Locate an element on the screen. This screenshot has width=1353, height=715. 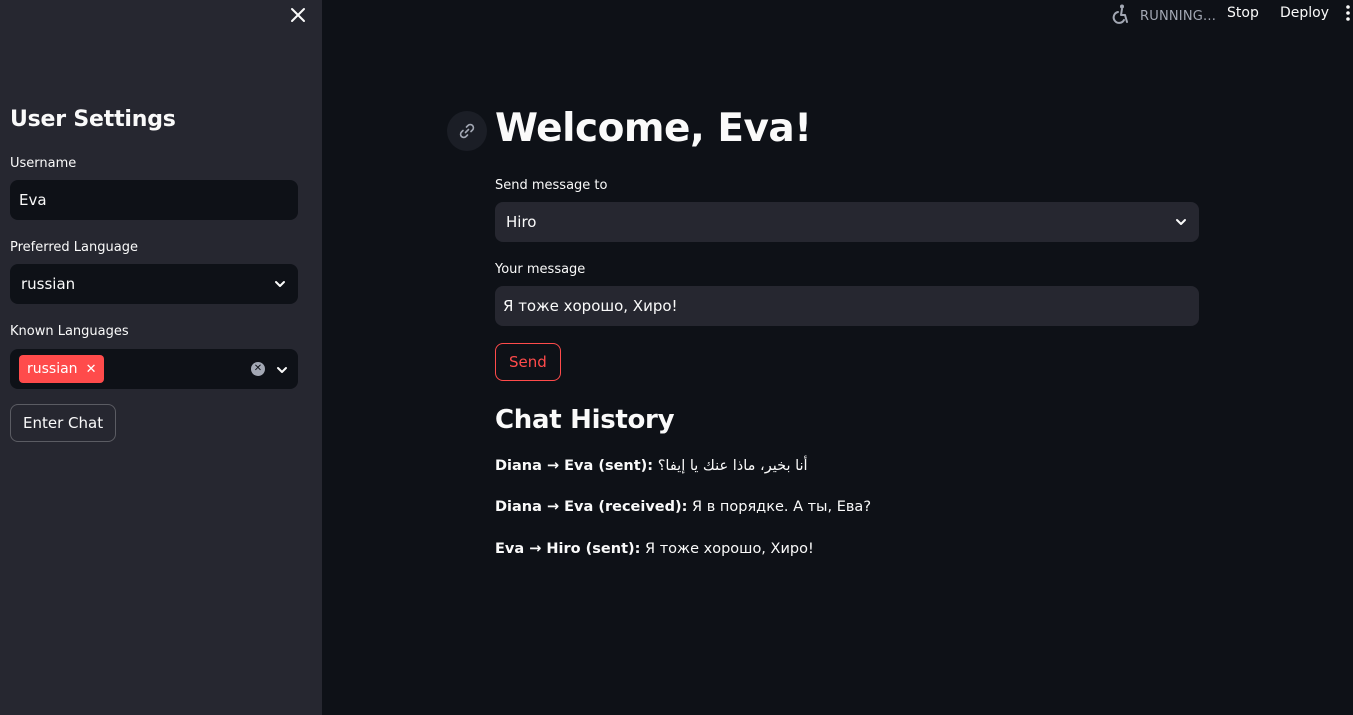
message-label: Your message is located at coordinates (540, 269).